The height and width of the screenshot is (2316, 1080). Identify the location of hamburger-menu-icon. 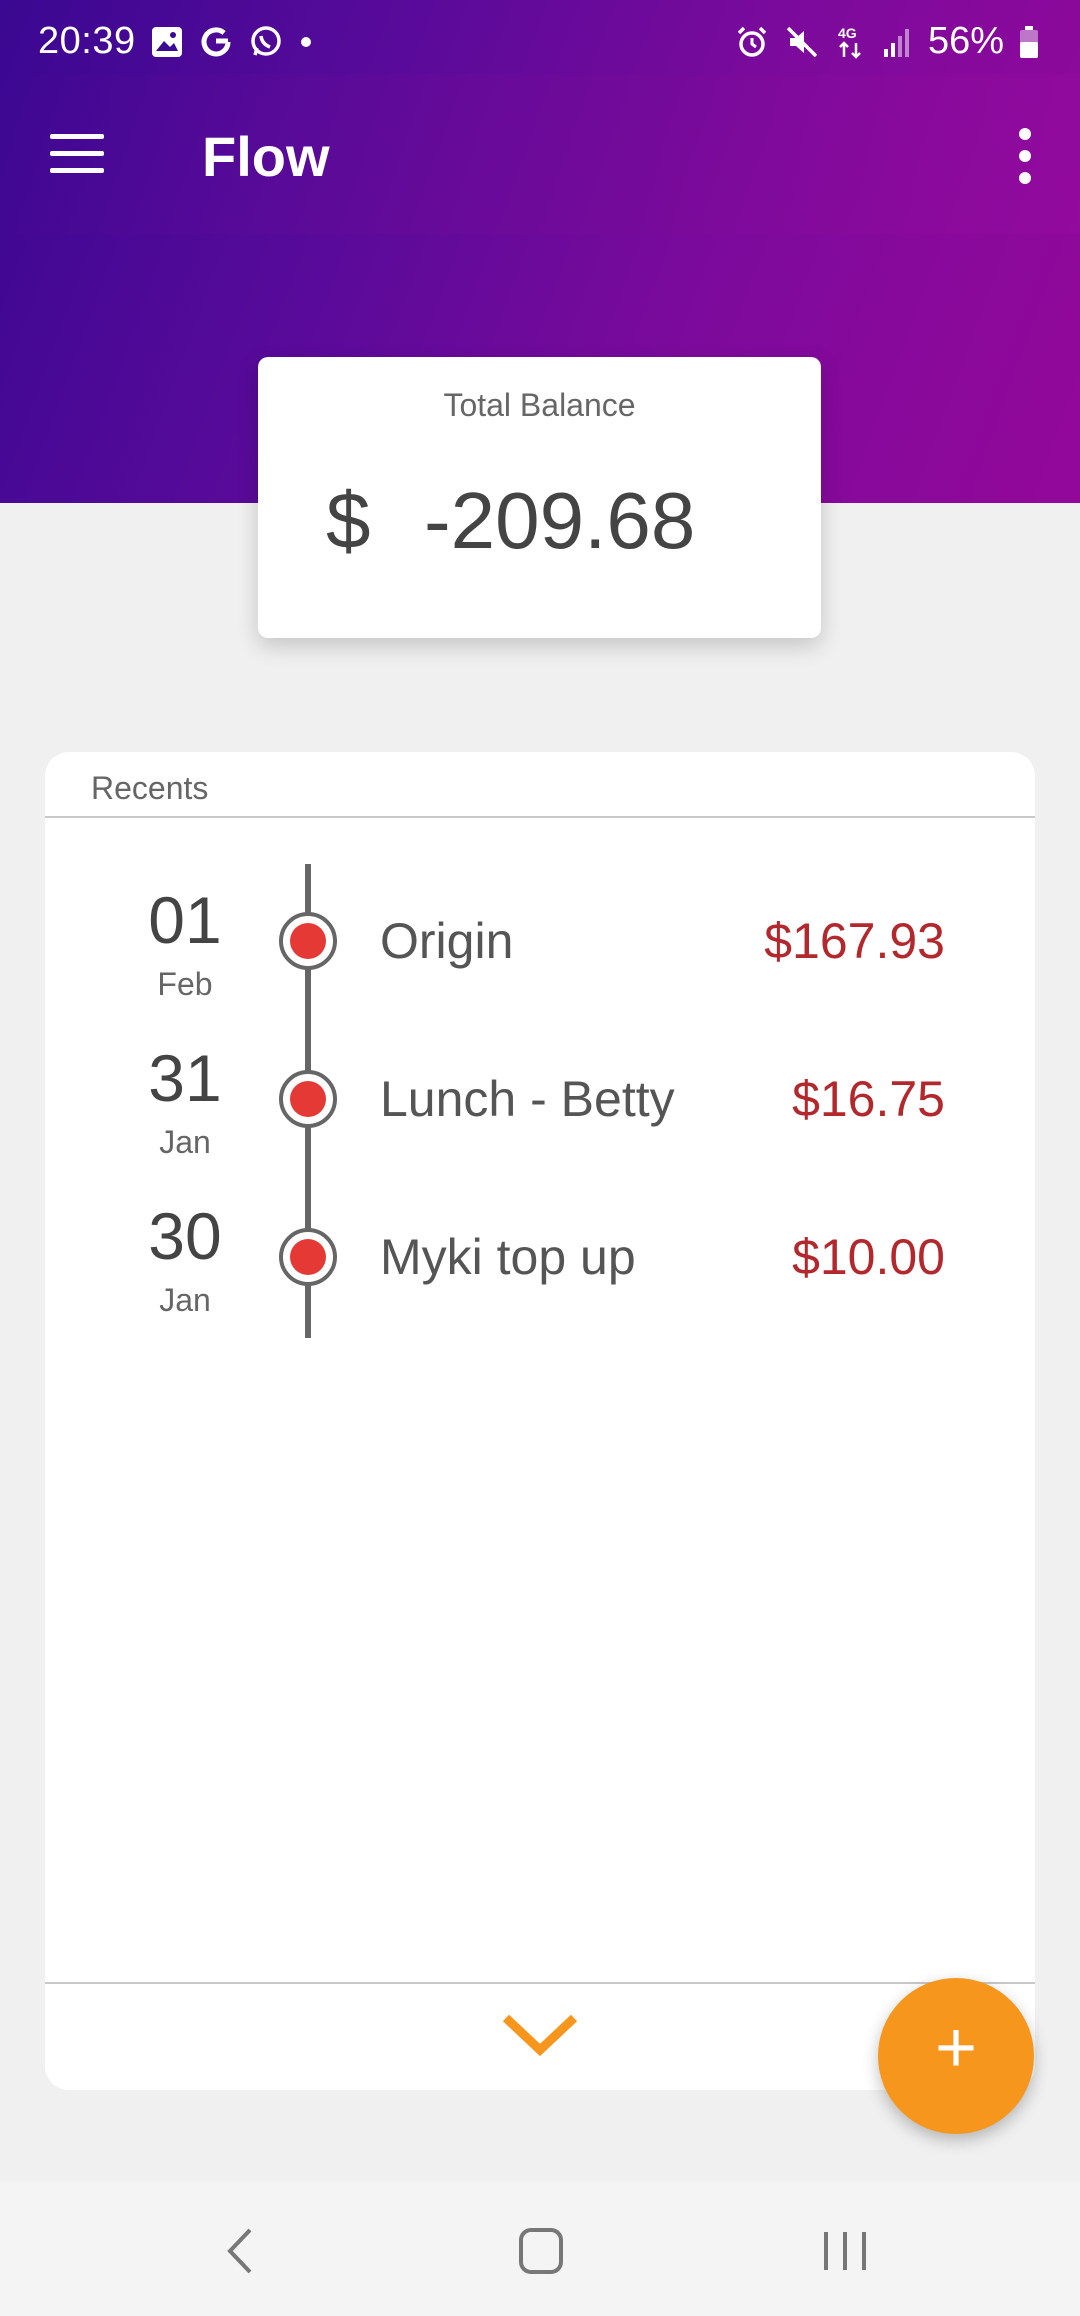
(78, 154).